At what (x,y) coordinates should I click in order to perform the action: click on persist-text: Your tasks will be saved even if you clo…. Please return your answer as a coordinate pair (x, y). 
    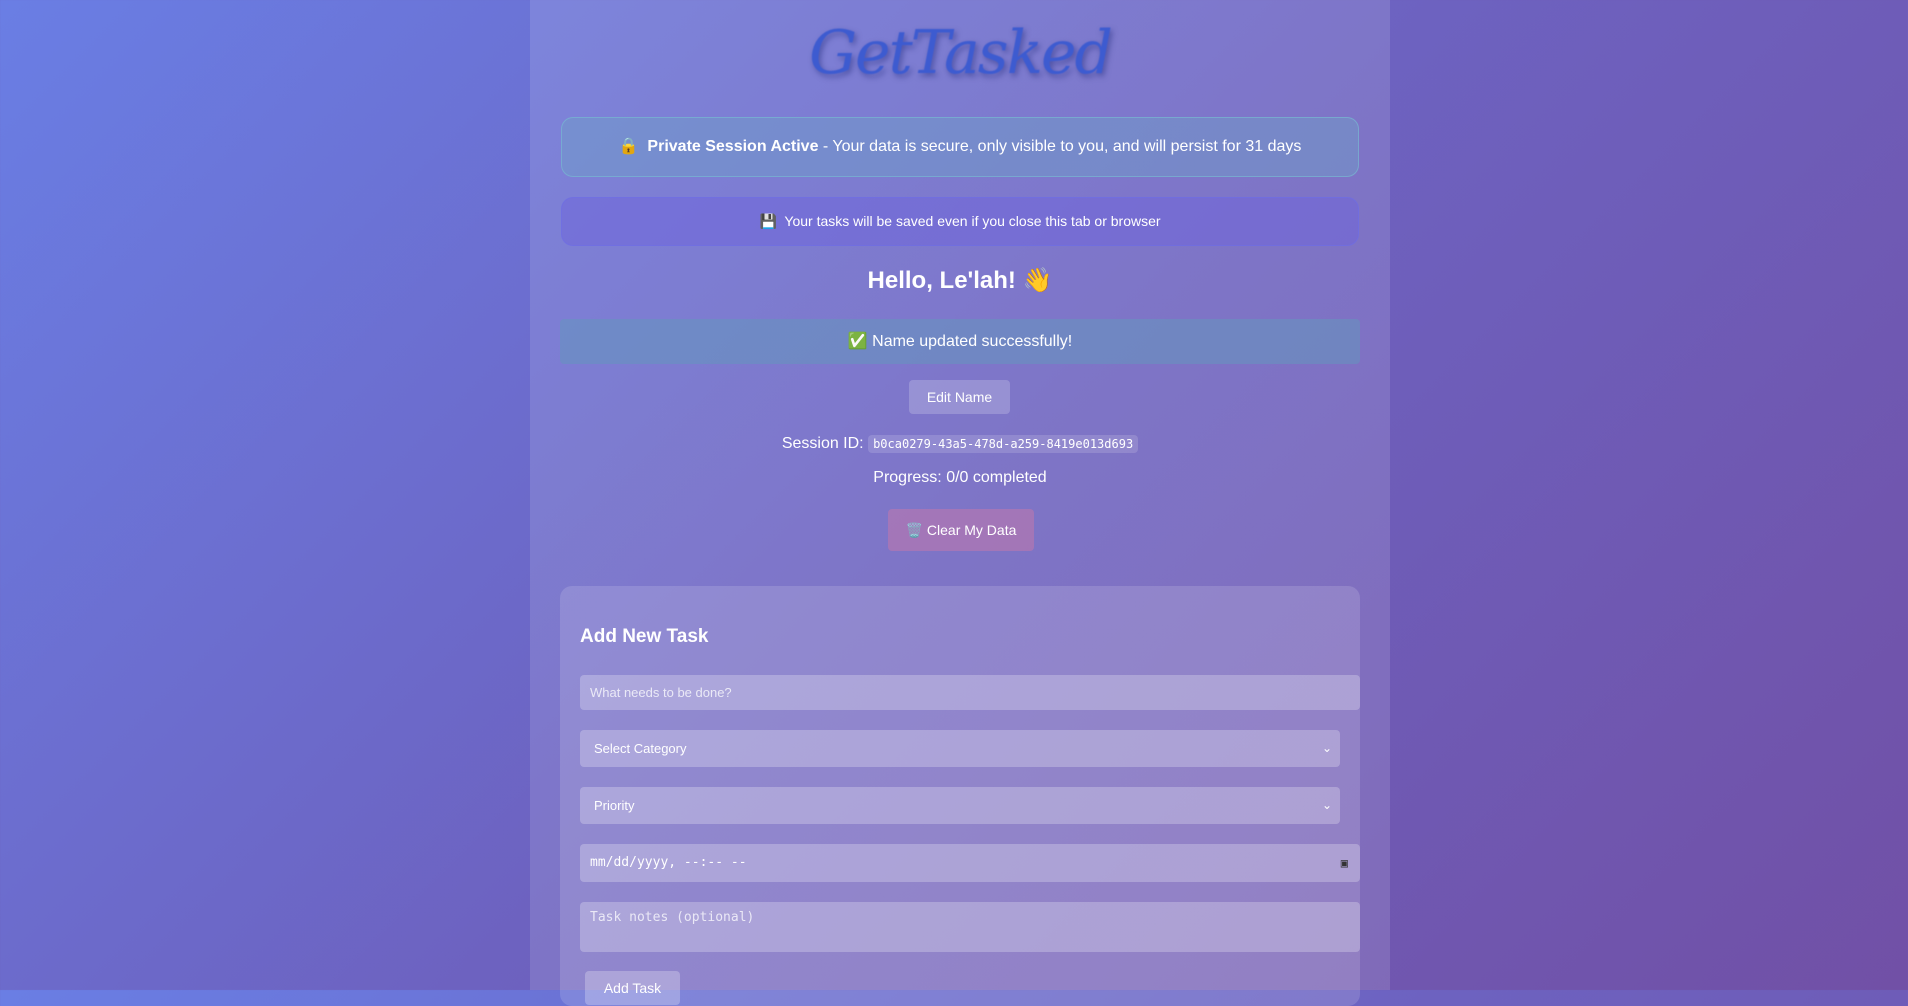
    Looking at the image, I should click on (972, 221).